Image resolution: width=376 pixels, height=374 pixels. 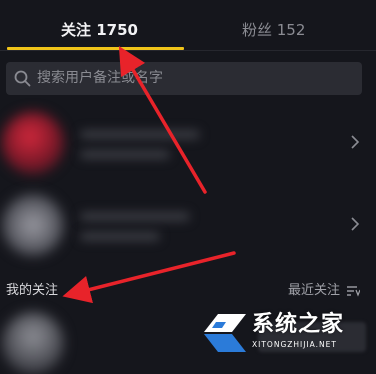 I want to click on tab-following: 关注 1750, so click(x=99, y=30).